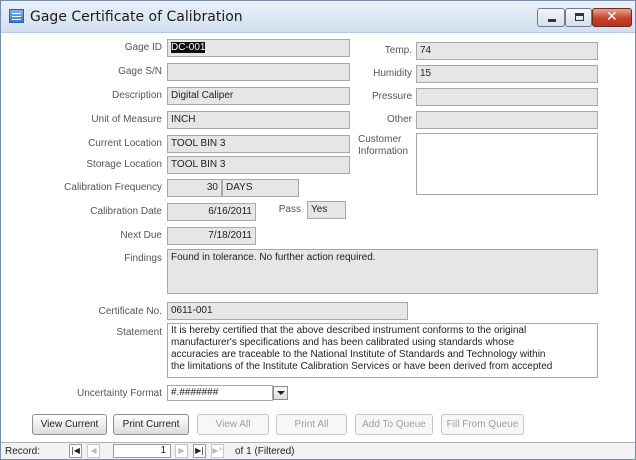 The width and height of the screenshot is (636, 460). I want to click on close-button: ✕, so click(612, 17).